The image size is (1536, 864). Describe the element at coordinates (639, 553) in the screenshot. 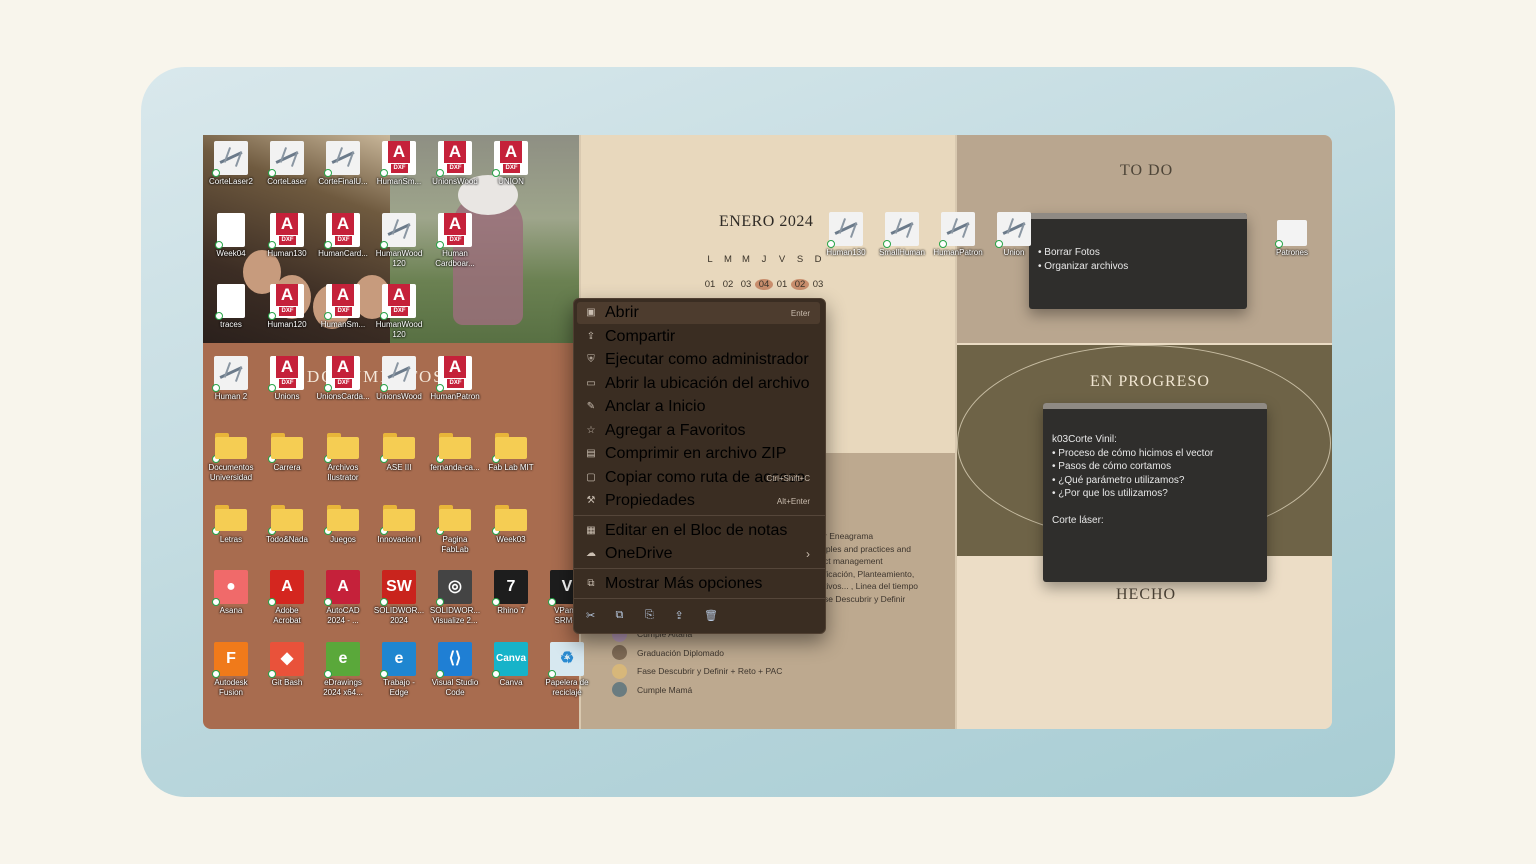

I see `menu-item-label: OneDrive` at that location.